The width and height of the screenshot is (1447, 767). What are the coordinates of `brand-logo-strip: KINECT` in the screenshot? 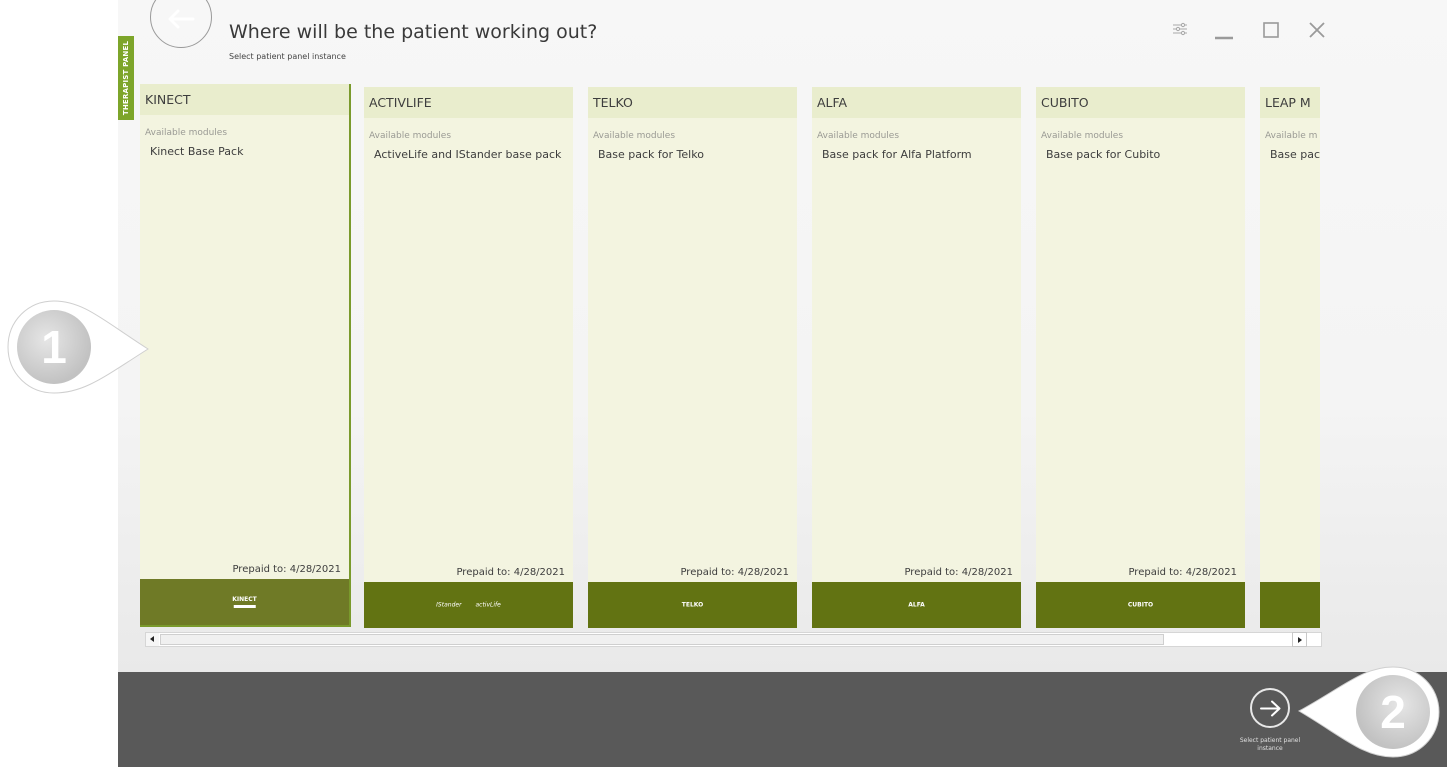 It's located at (244, 602).